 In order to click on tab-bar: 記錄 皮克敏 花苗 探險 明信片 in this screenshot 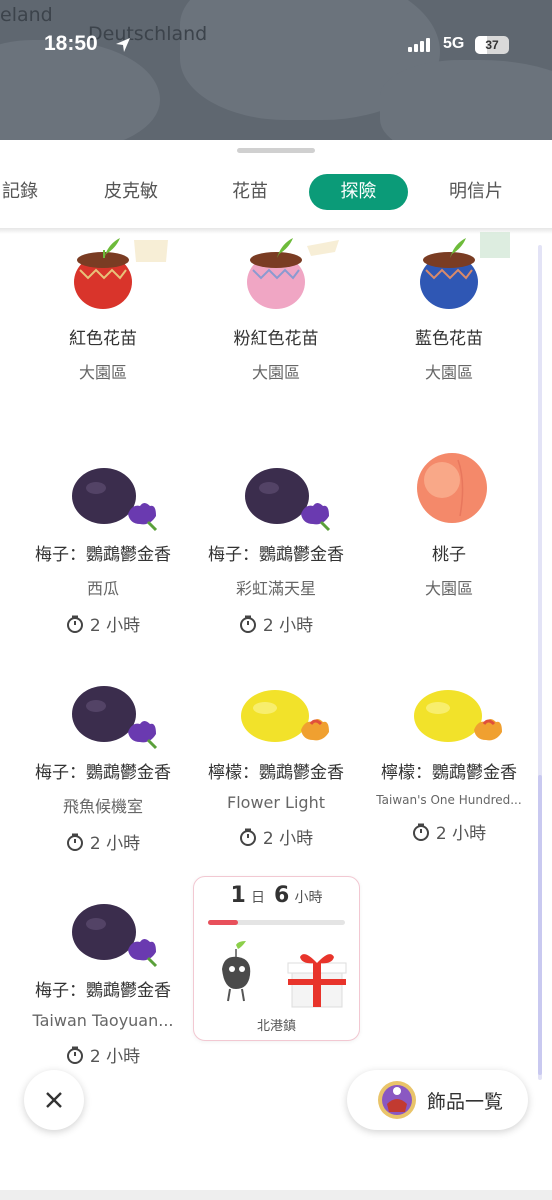, I will do `click(276, 192)`.